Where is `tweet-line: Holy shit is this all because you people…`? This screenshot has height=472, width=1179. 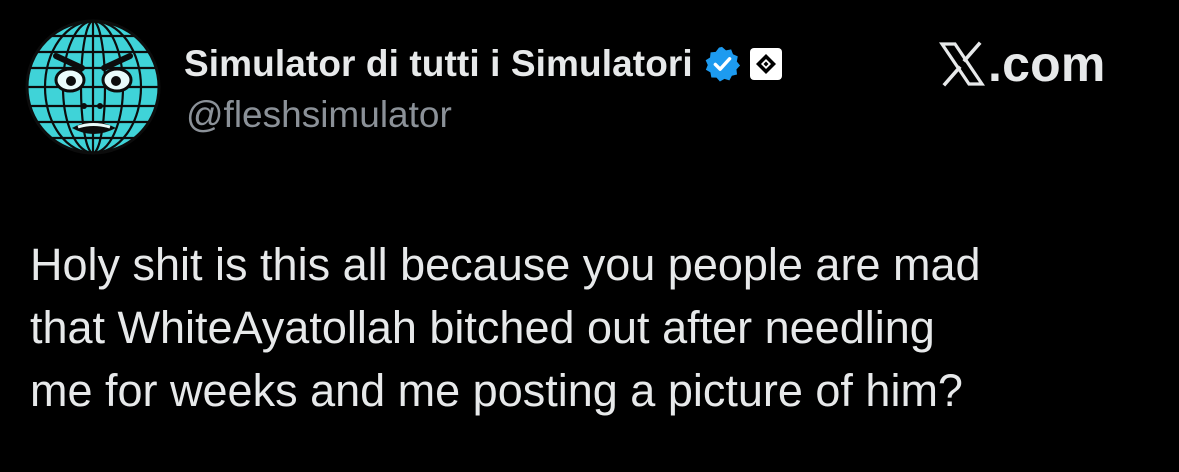 tweet-line: Holy shit is this all because you people… is located at coordinates (505, 264).